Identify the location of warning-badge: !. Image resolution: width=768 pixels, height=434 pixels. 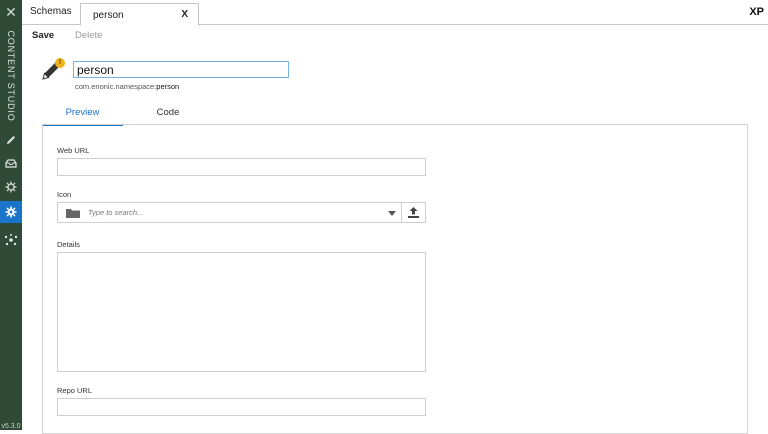
(60, 63).